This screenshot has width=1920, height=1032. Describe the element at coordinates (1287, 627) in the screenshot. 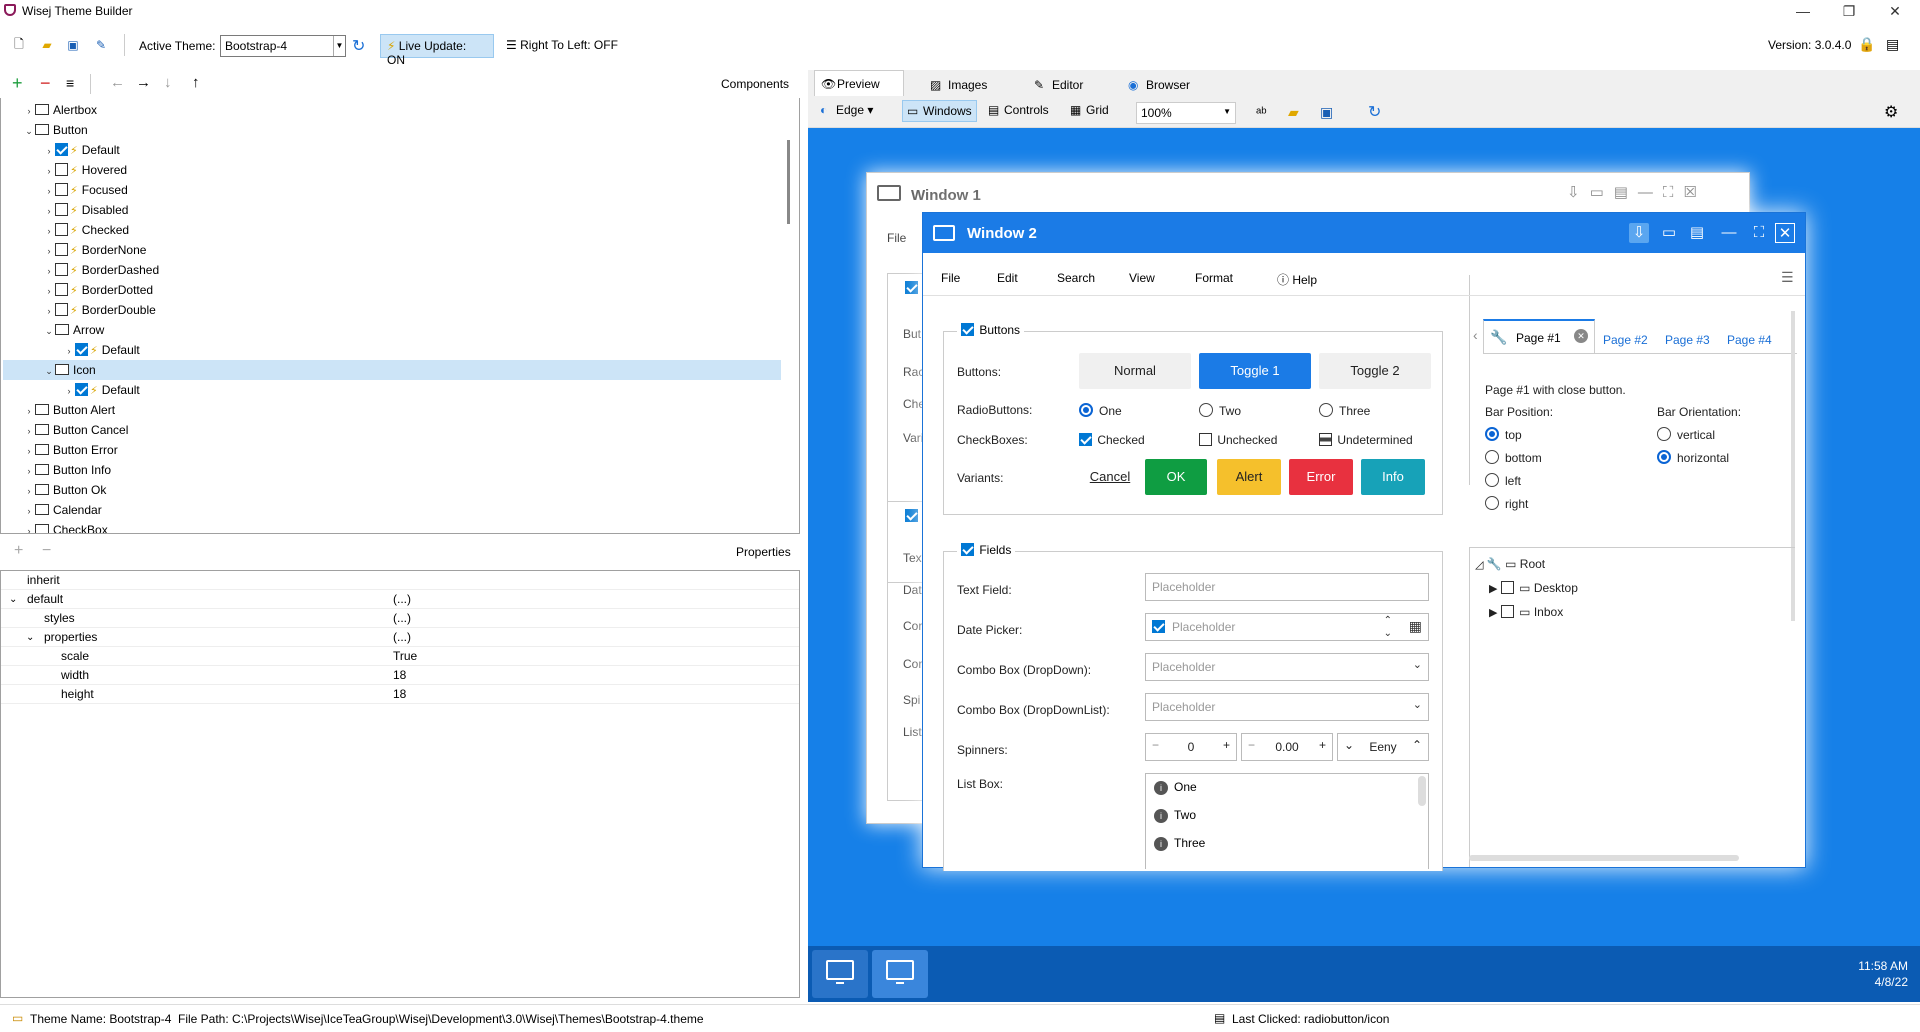

I see `date-picker-input: Placeholder ⌃ ⌄ ▦` at that location.